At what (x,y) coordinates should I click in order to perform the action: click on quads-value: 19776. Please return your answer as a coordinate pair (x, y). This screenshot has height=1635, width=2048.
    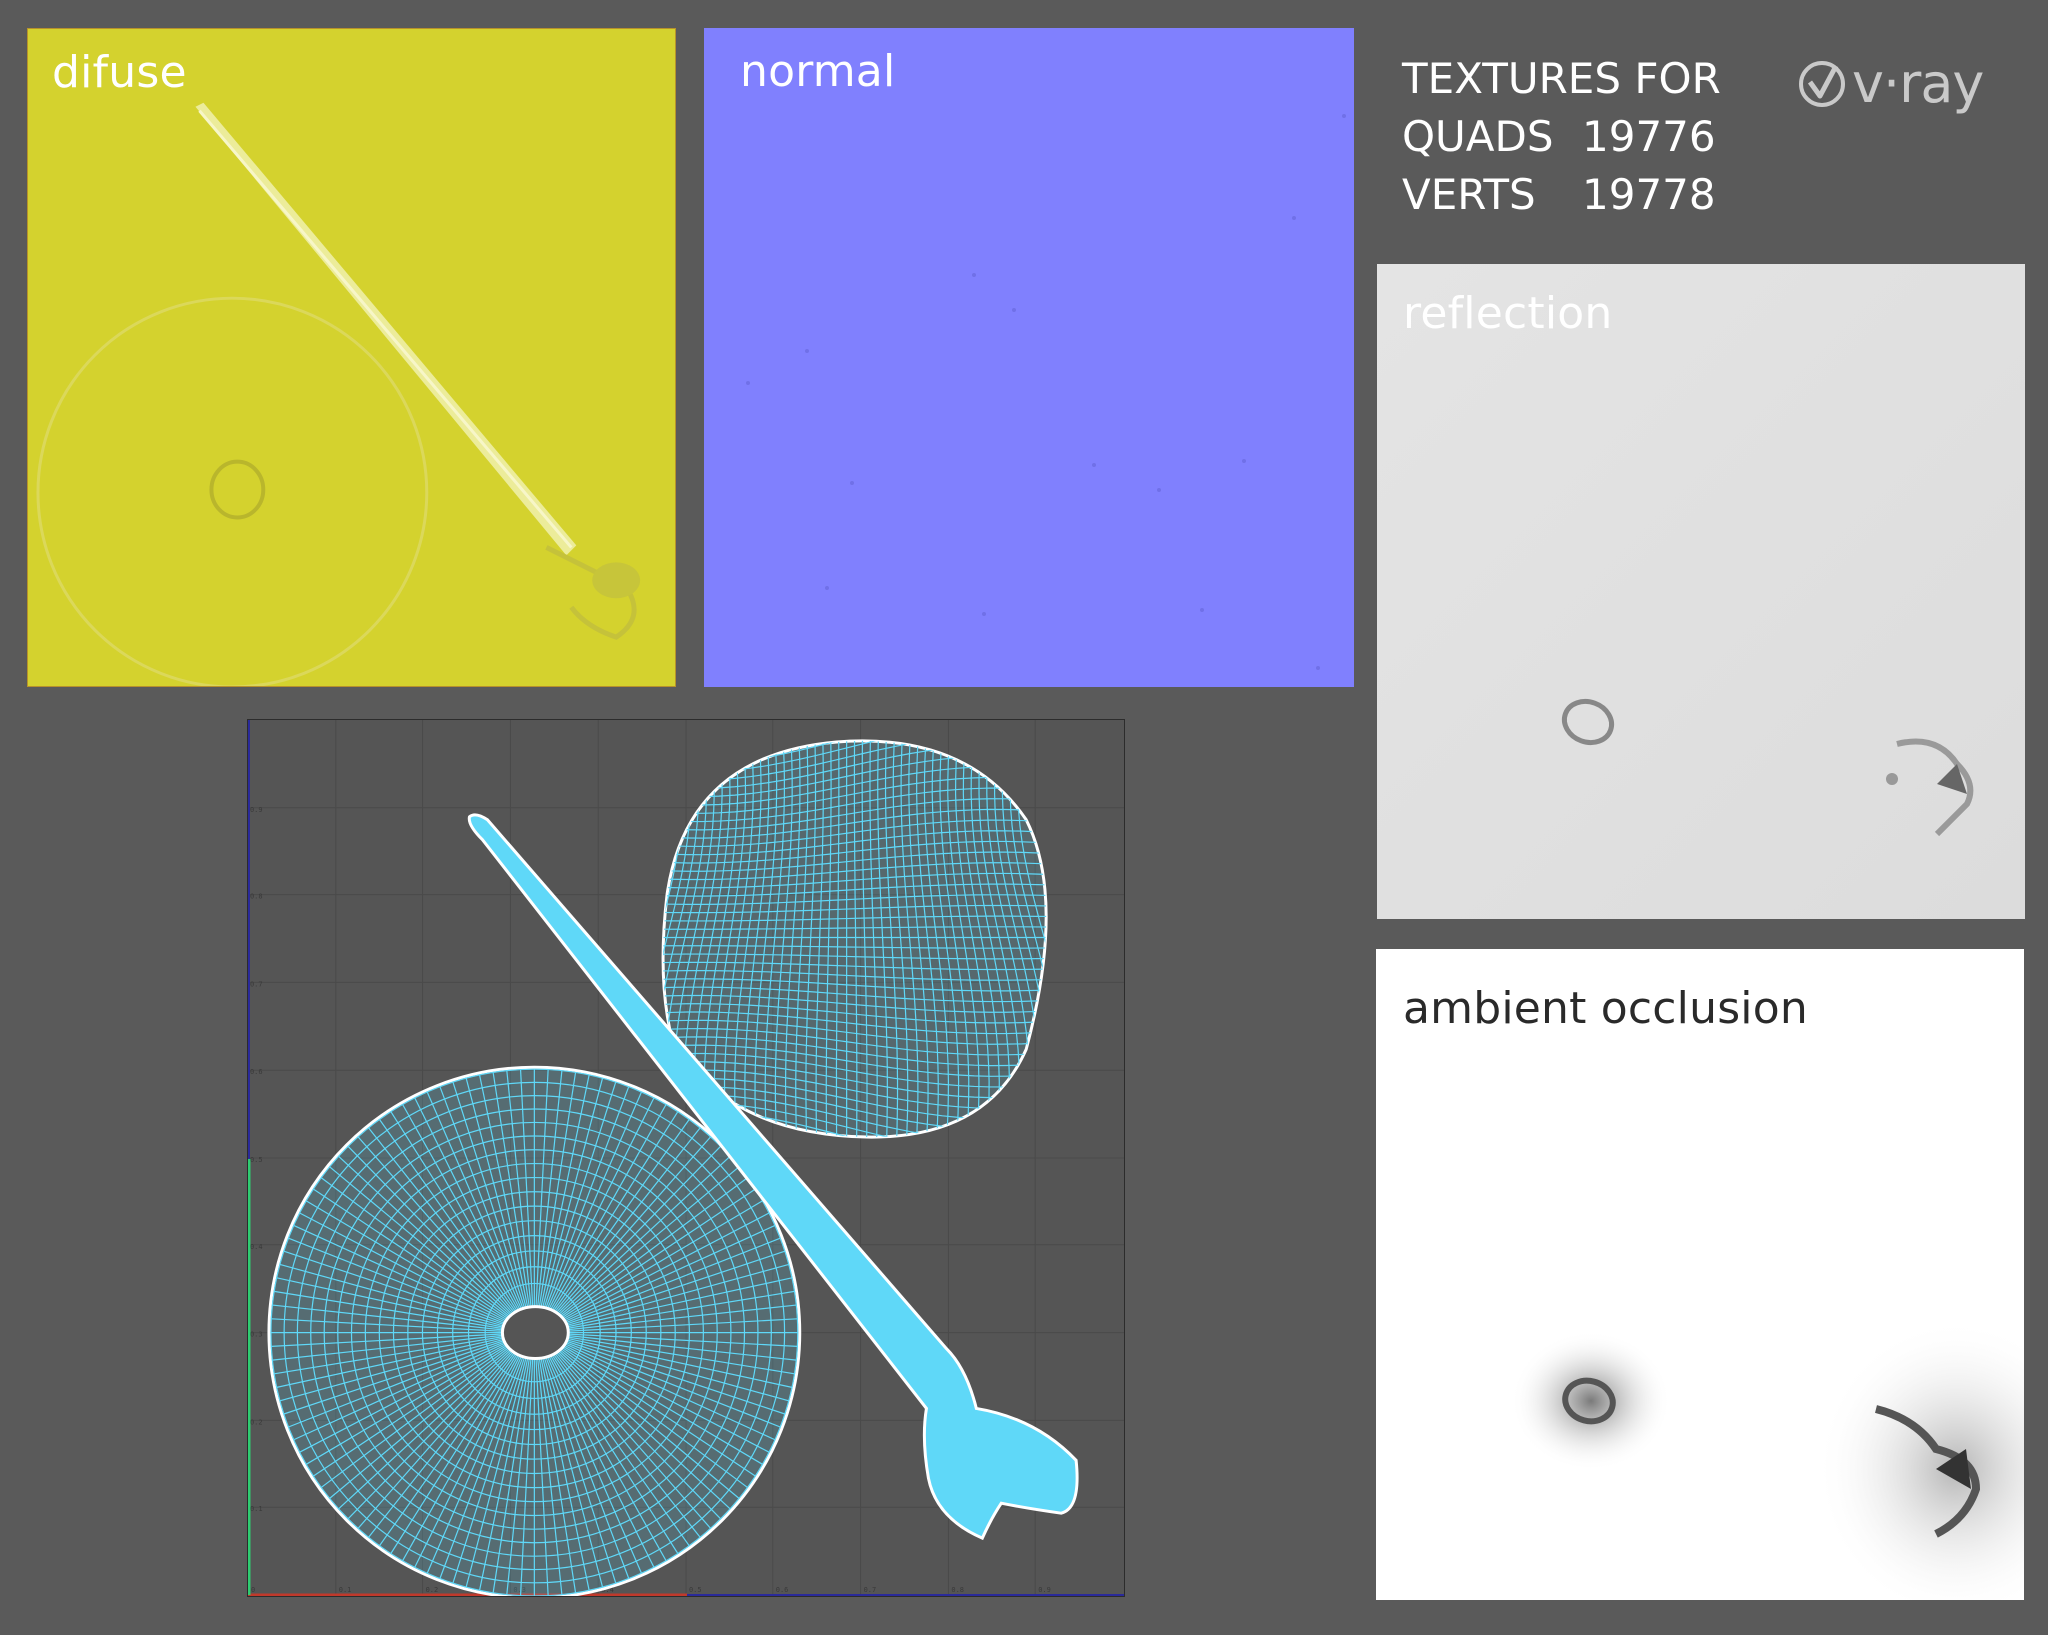
    Looking at the image, I should click on (1649, 136).